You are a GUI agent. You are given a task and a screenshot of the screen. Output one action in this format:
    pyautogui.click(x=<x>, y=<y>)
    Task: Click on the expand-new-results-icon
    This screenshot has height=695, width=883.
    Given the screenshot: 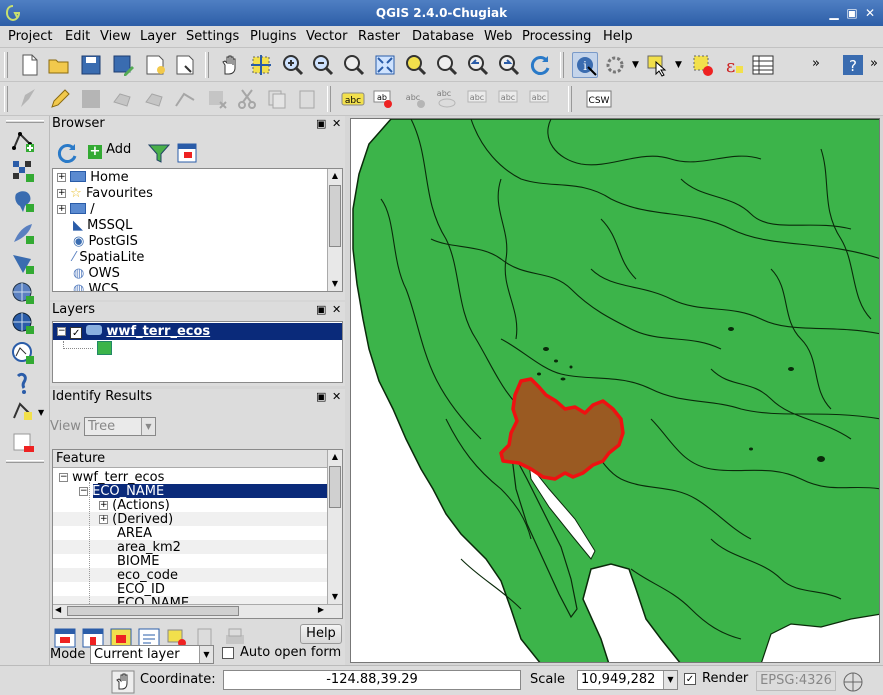 What is the action you would take?
    pyautogui.click(x=120, y=636)
    